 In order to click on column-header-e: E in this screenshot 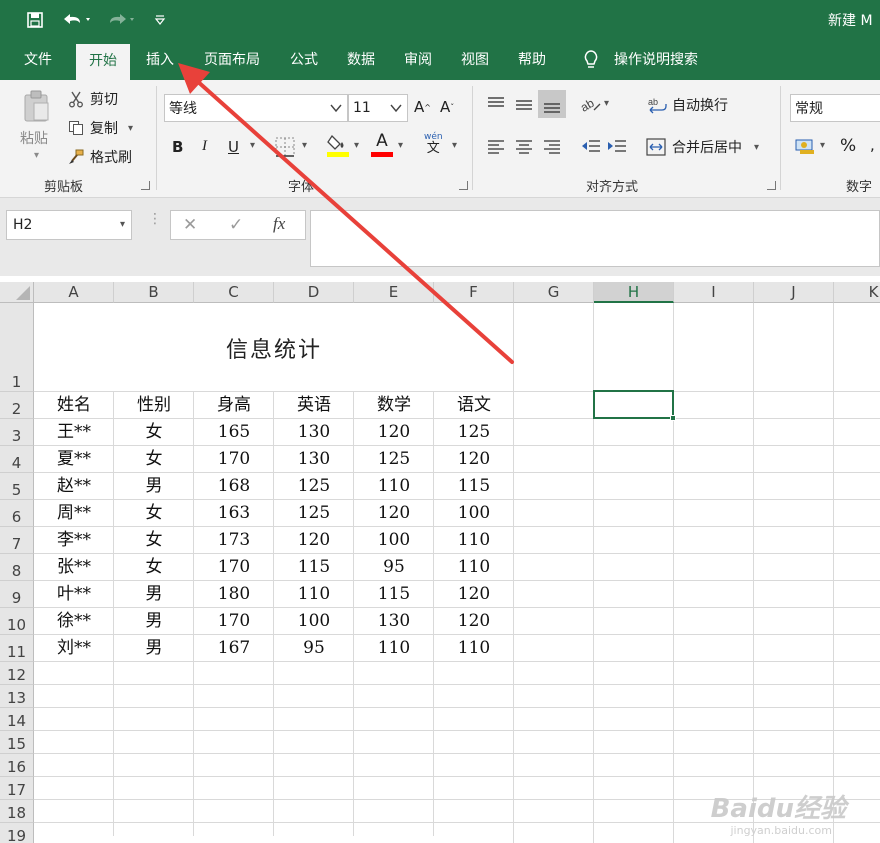, I will do `click(394, 292)`.